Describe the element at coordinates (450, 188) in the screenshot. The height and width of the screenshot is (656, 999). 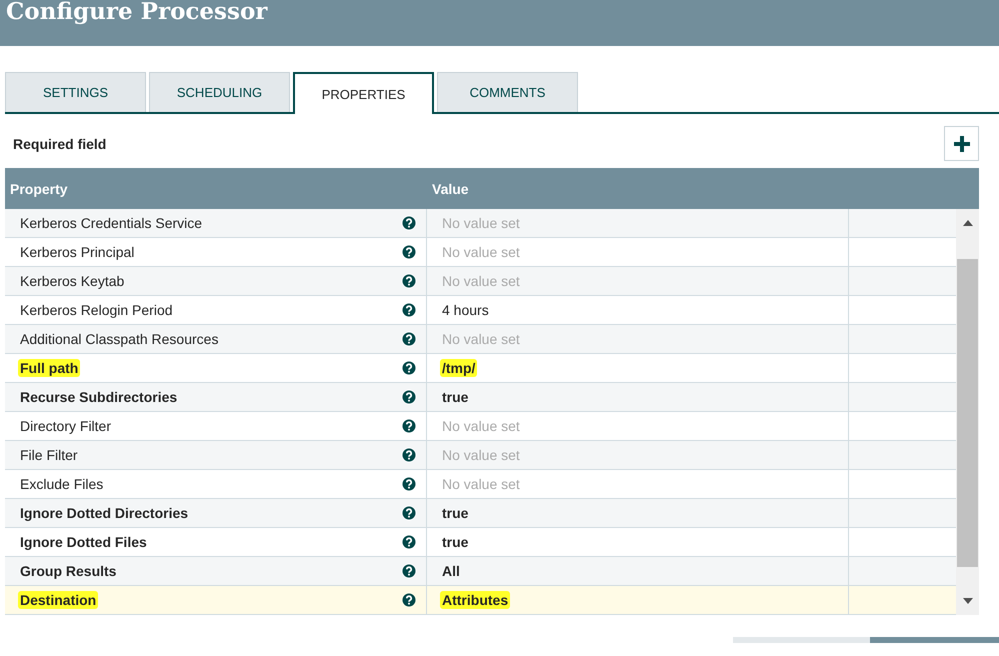
I see `column-header: Value` at that location.